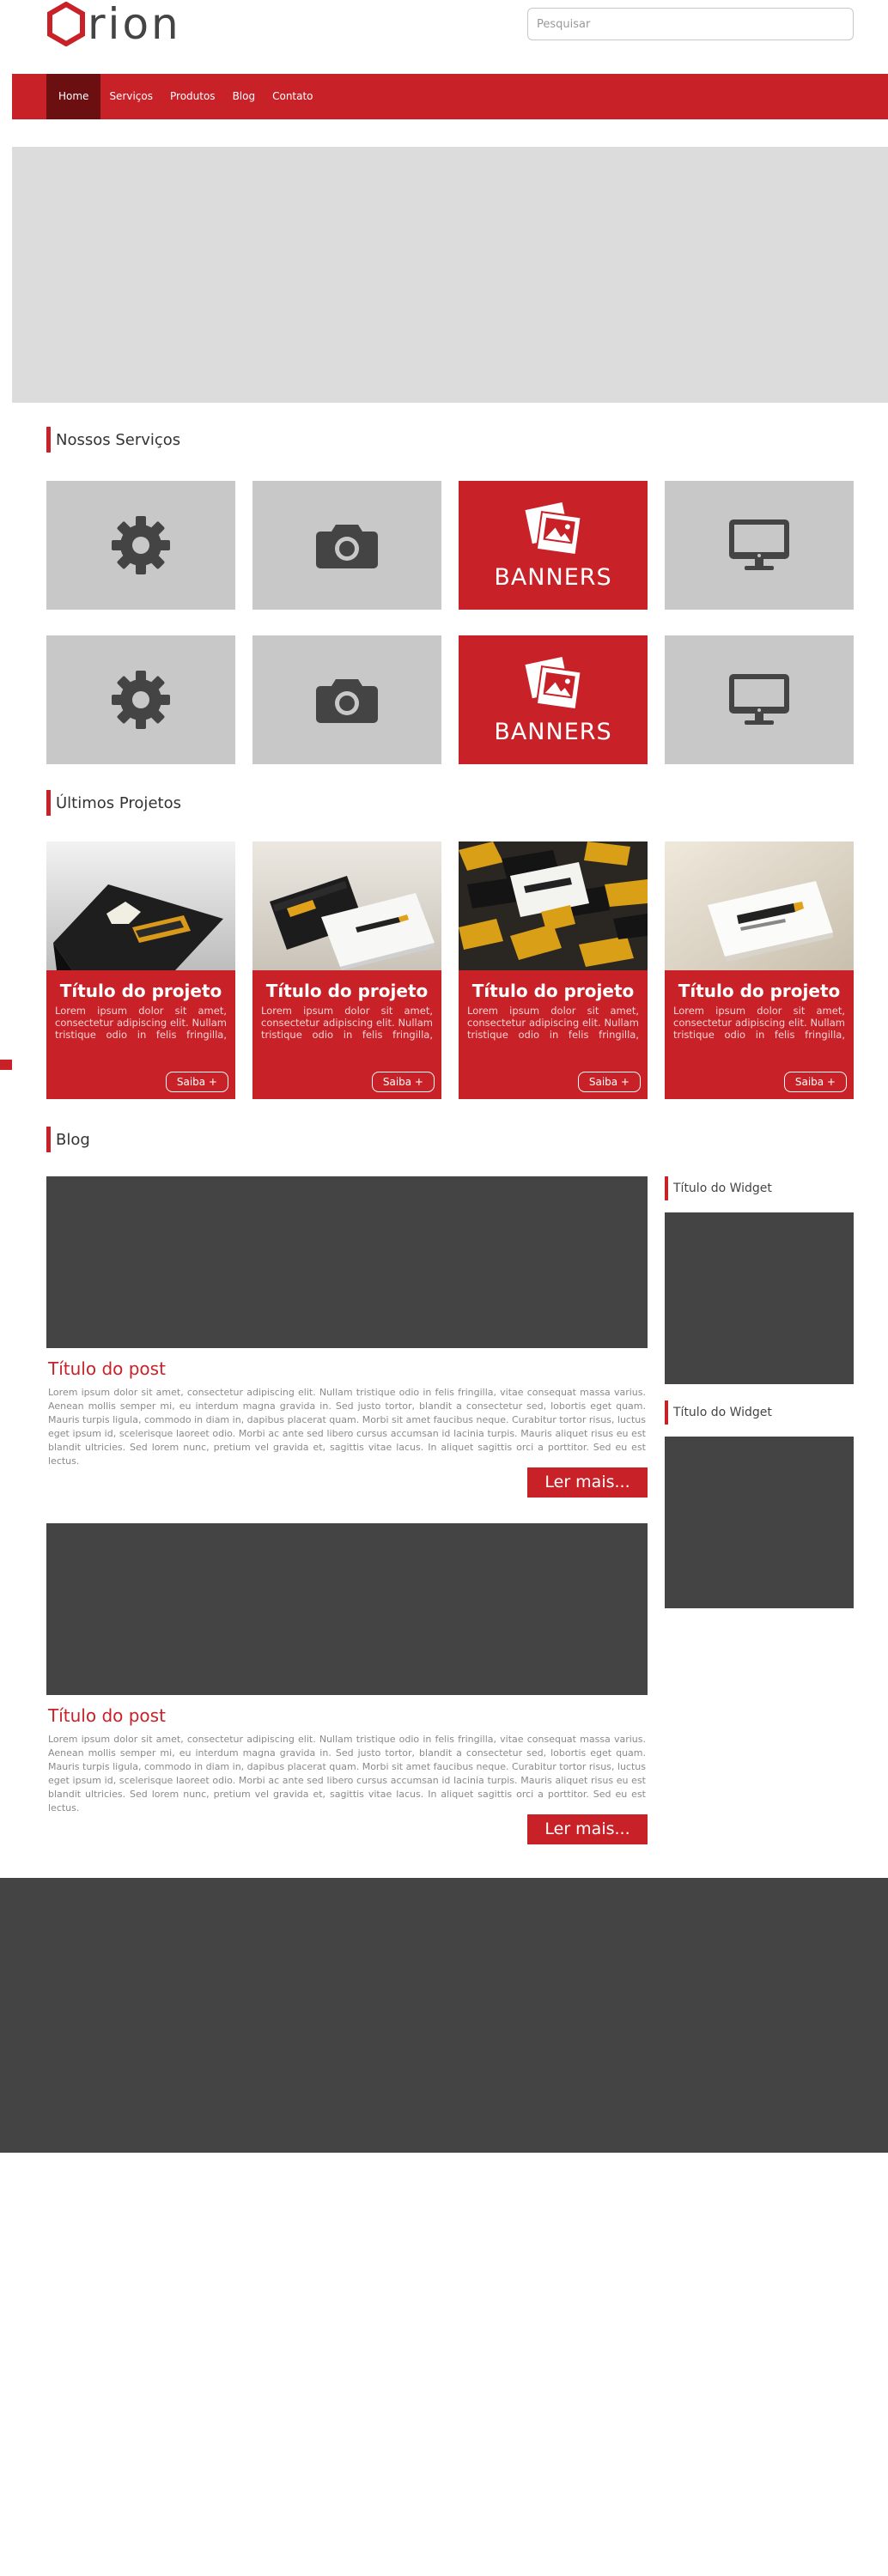 This screenshot has width=888, height=2576. Describe the element at coordinates (292, 96) in the screenshot. I see `nav-item-contato: Contato` at that location.